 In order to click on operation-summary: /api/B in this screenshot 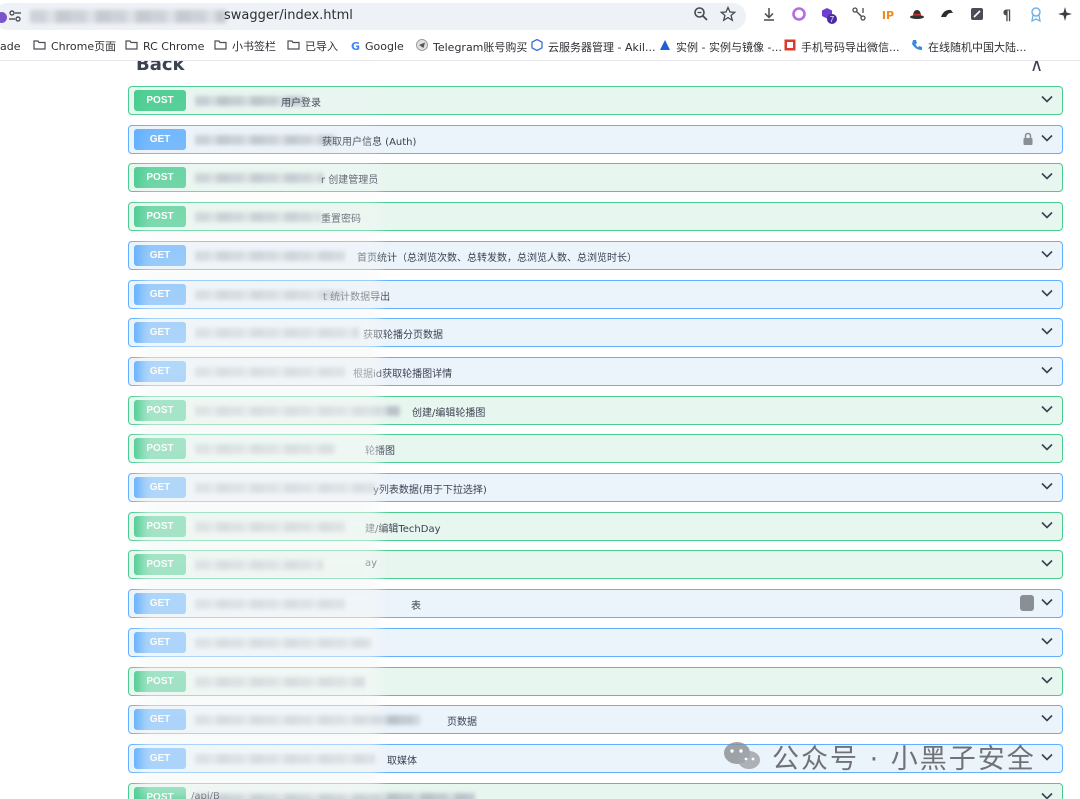, I will do `click(205, 794)`.